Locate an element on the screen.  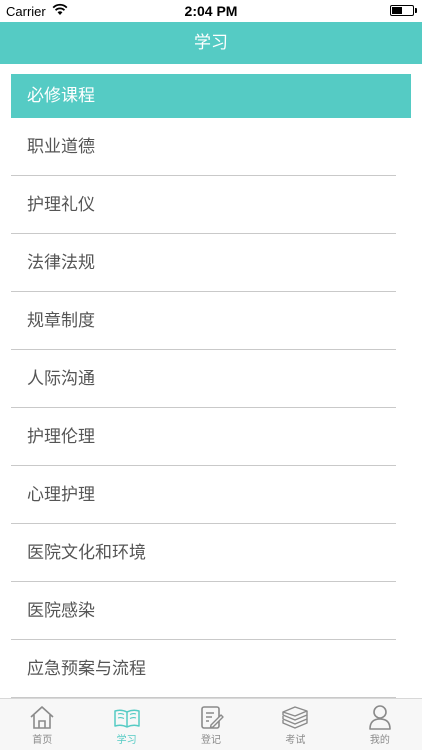
list-item-label: 护理伦理 is located at coordinates (61, 437).